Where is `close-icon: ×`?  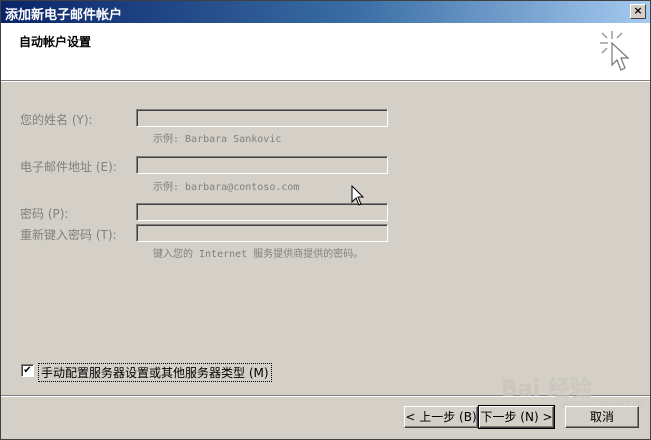
close-icon: × is located at coordinates (638, 10).